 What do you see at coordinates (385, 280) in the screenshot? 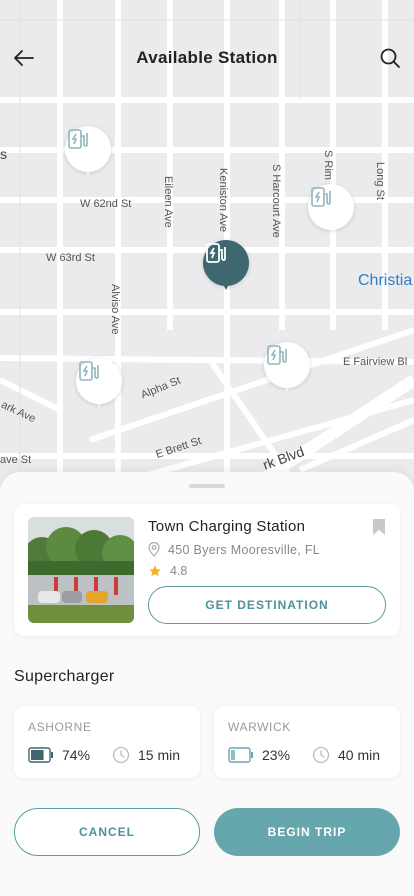
I see `place-label: Christia` at bounding box center [385, 280].